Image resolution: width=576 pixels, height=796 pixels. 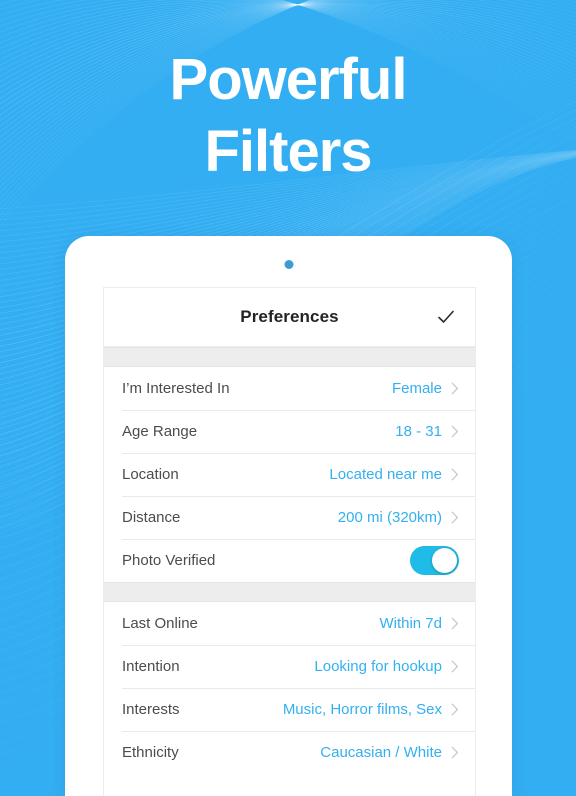 I want to click on settings-row: I’m Interested In Female, so click(x=289, y=388).